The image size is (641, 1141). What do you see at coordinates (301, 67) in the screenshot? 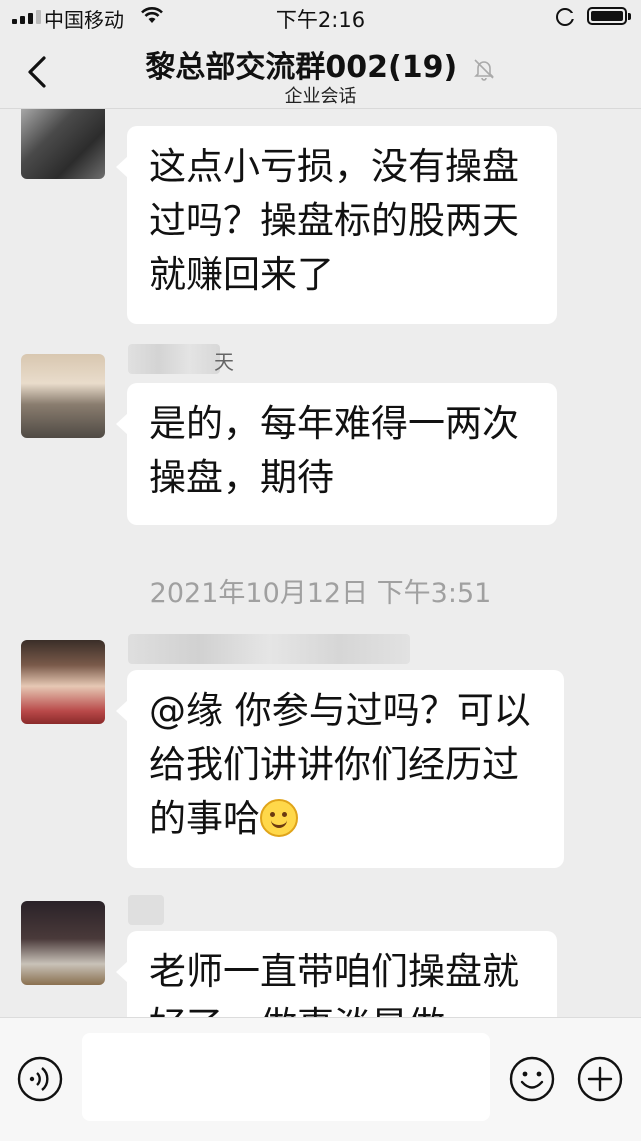
I see `chat-title: 黎总部交流群002(19)` at bounding box center [301, 67].